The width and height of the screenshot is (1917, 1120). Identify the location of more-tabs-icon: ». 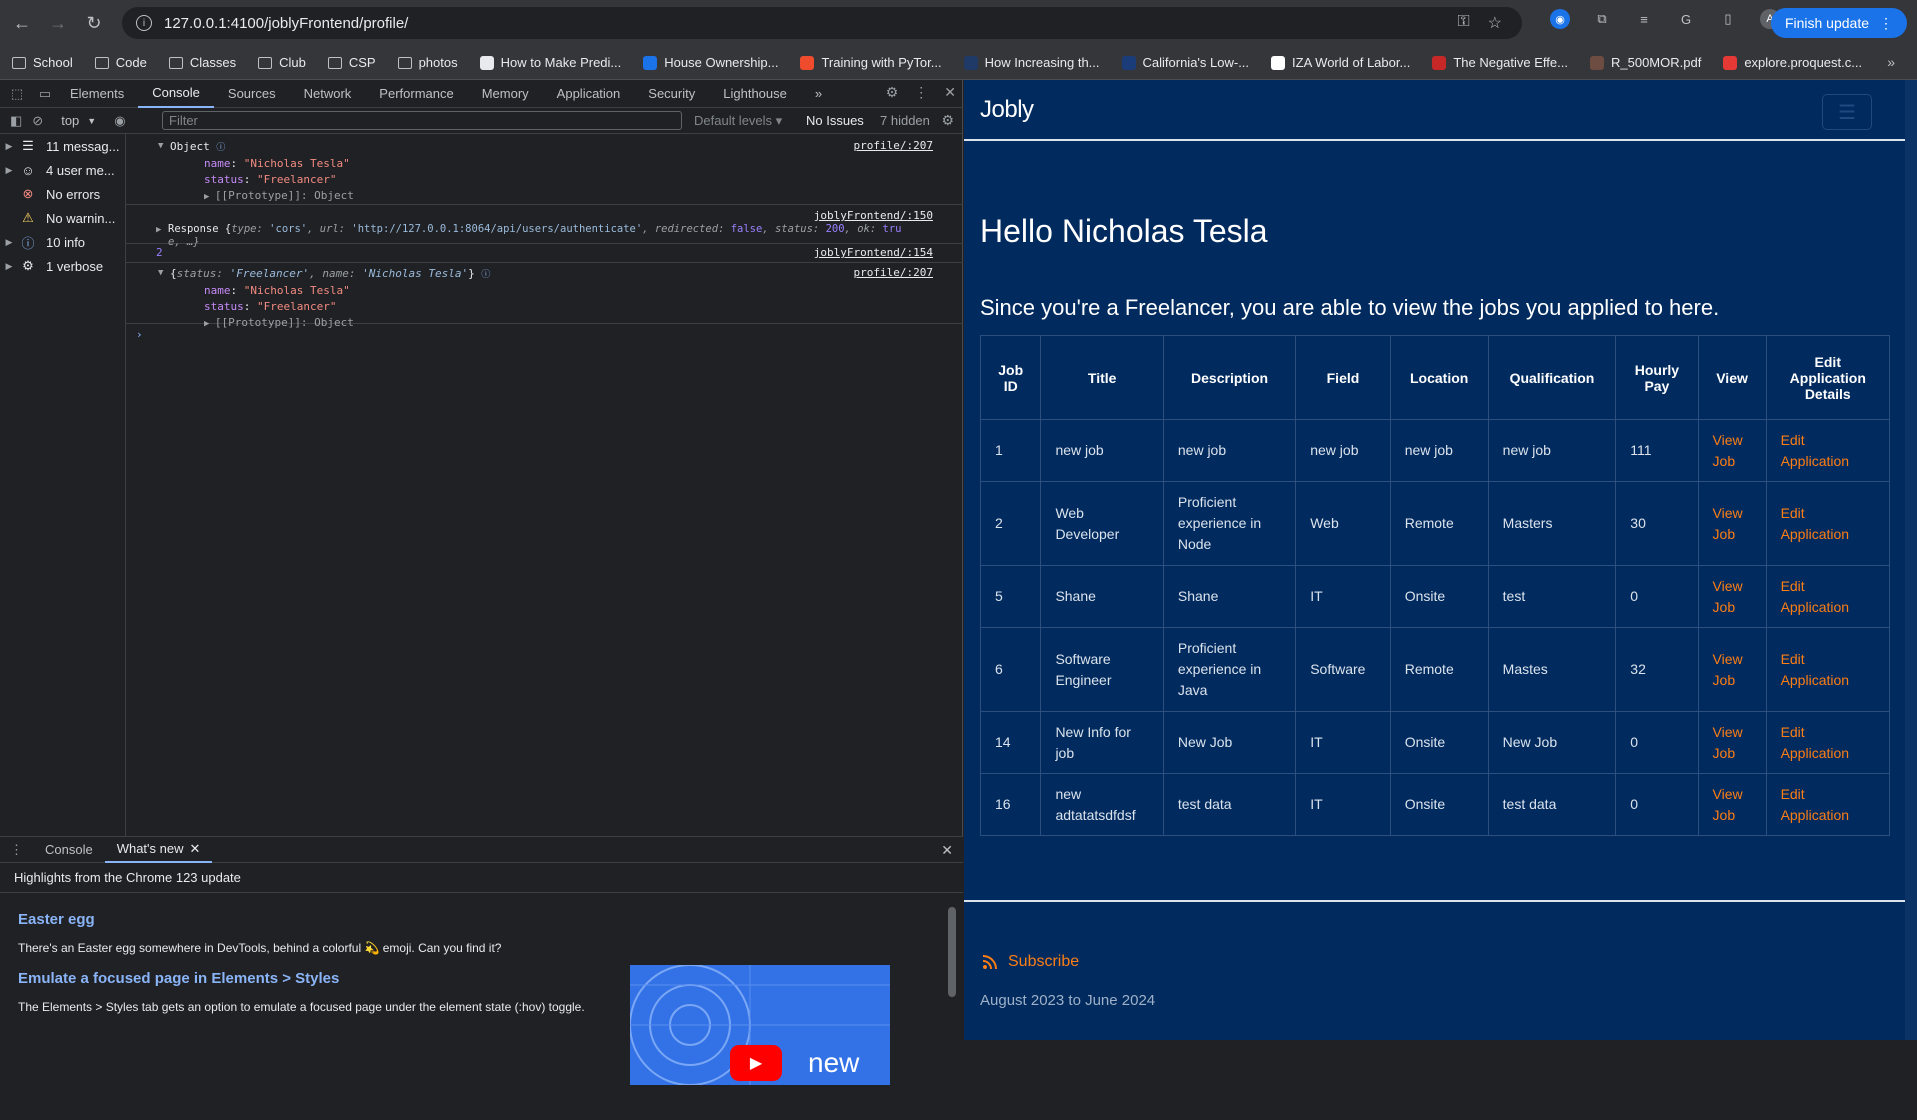
(818, 94).